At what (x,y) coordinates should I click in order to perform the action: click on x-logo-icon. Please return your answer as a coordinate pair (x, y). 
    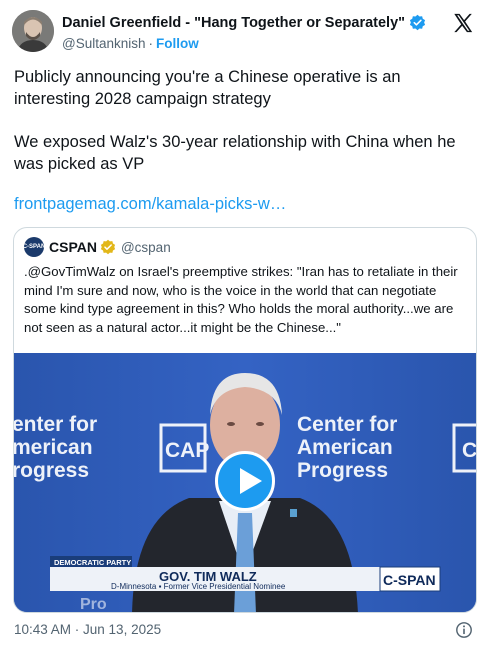
    Looking at the image, I should click on (463, 23).